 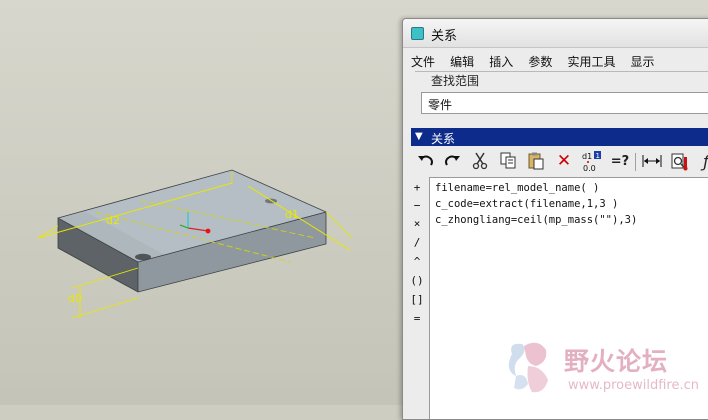 What do you see at coordinates (620, 161) in the screenshot?
I see `evaluate-icon: =?` at bounding box center [620, 161].